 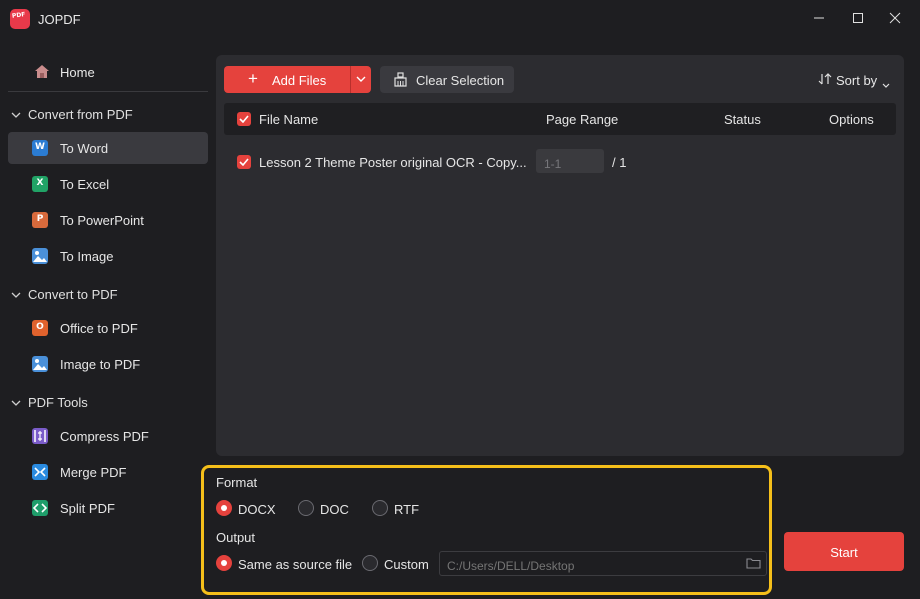 I want to click on section-convert-from-pdf: Convert from PDF, so click(x=108, y=114).